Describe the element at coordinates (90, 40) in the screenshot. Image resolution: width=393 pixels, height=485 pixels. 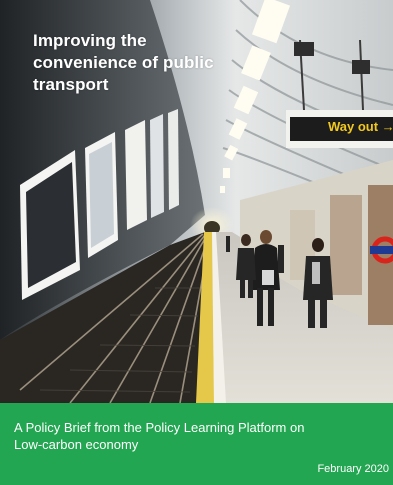
I see `cover-title-line-1: Improving the` at that location.